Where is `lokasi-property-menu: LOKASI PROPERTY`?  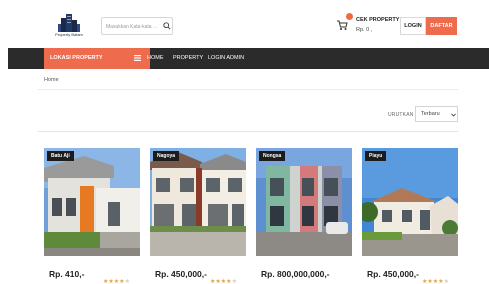 lokasi-property-menu: LOKASI PROPERTY is located at coordinates (97, 58).